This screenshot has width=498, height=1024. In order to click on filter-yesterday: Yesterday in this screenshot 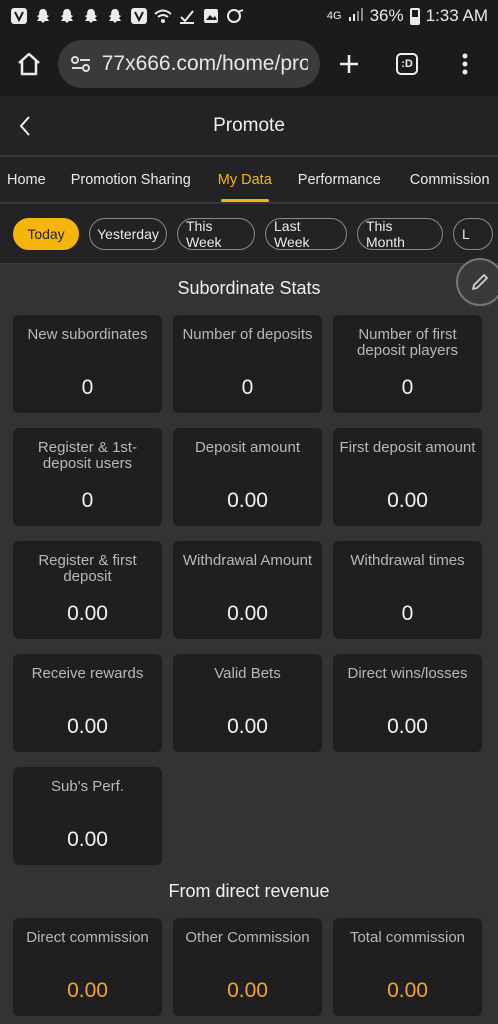, I will do `click(128, 233)`.